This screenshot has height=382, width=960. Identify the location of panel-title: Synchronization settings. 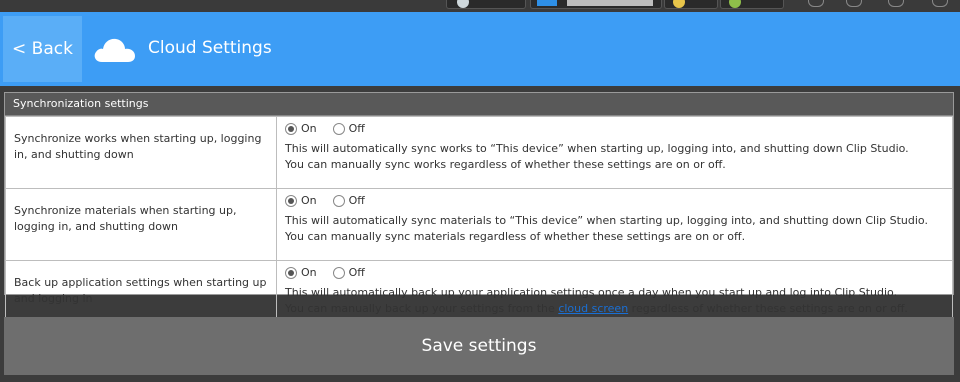
(479, 104).